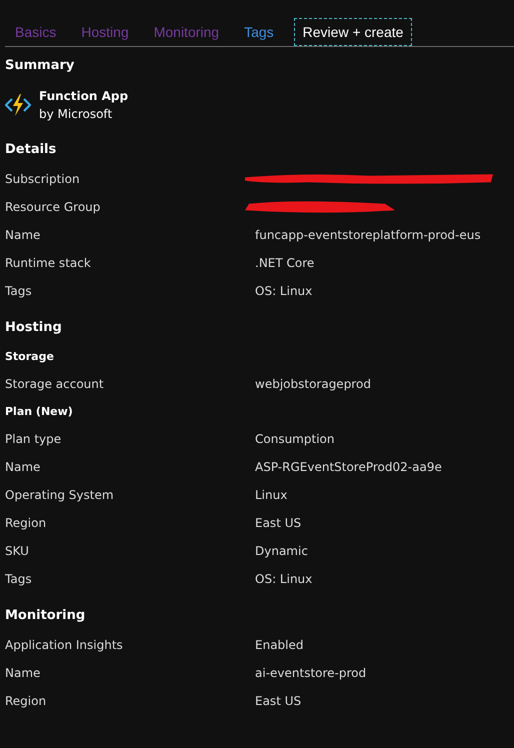  I want to click on field-label: SKU, so click(17, 551).